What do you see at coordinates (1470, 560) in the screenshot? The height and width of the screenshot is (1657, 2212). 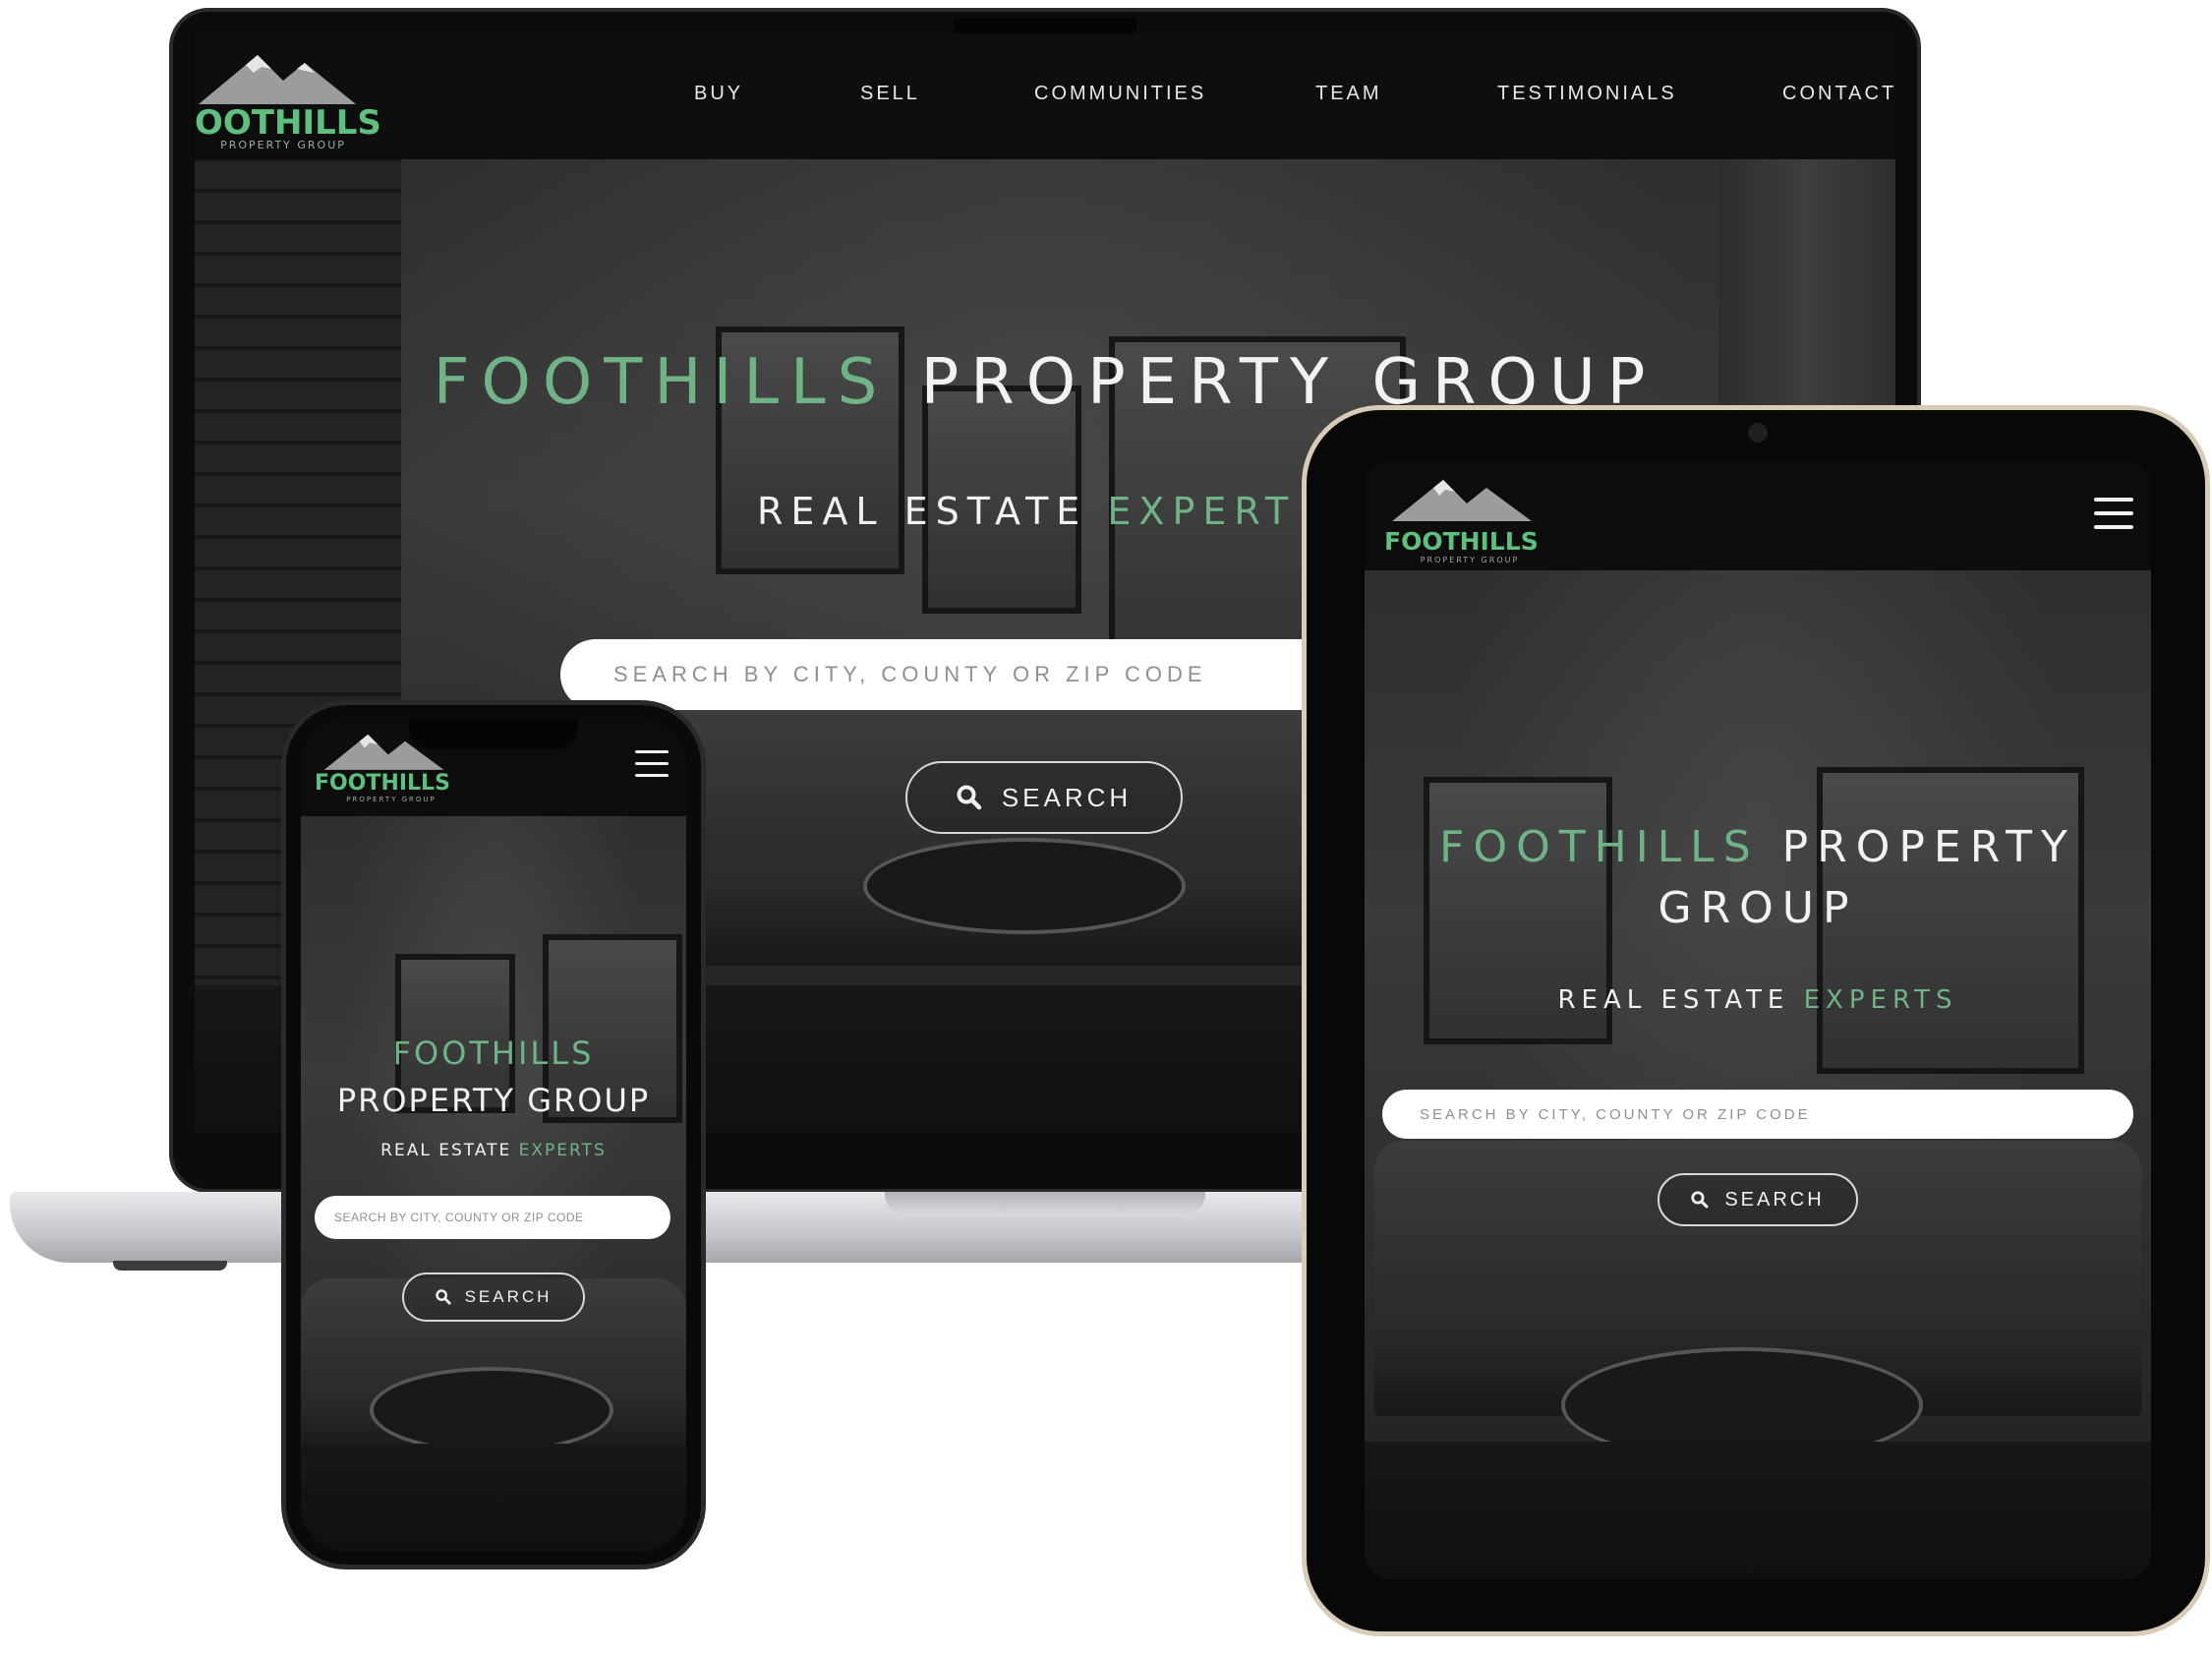 I see `tablet-logo-sub: PROPERTY GROUP` at bounding box center [1470, 560].